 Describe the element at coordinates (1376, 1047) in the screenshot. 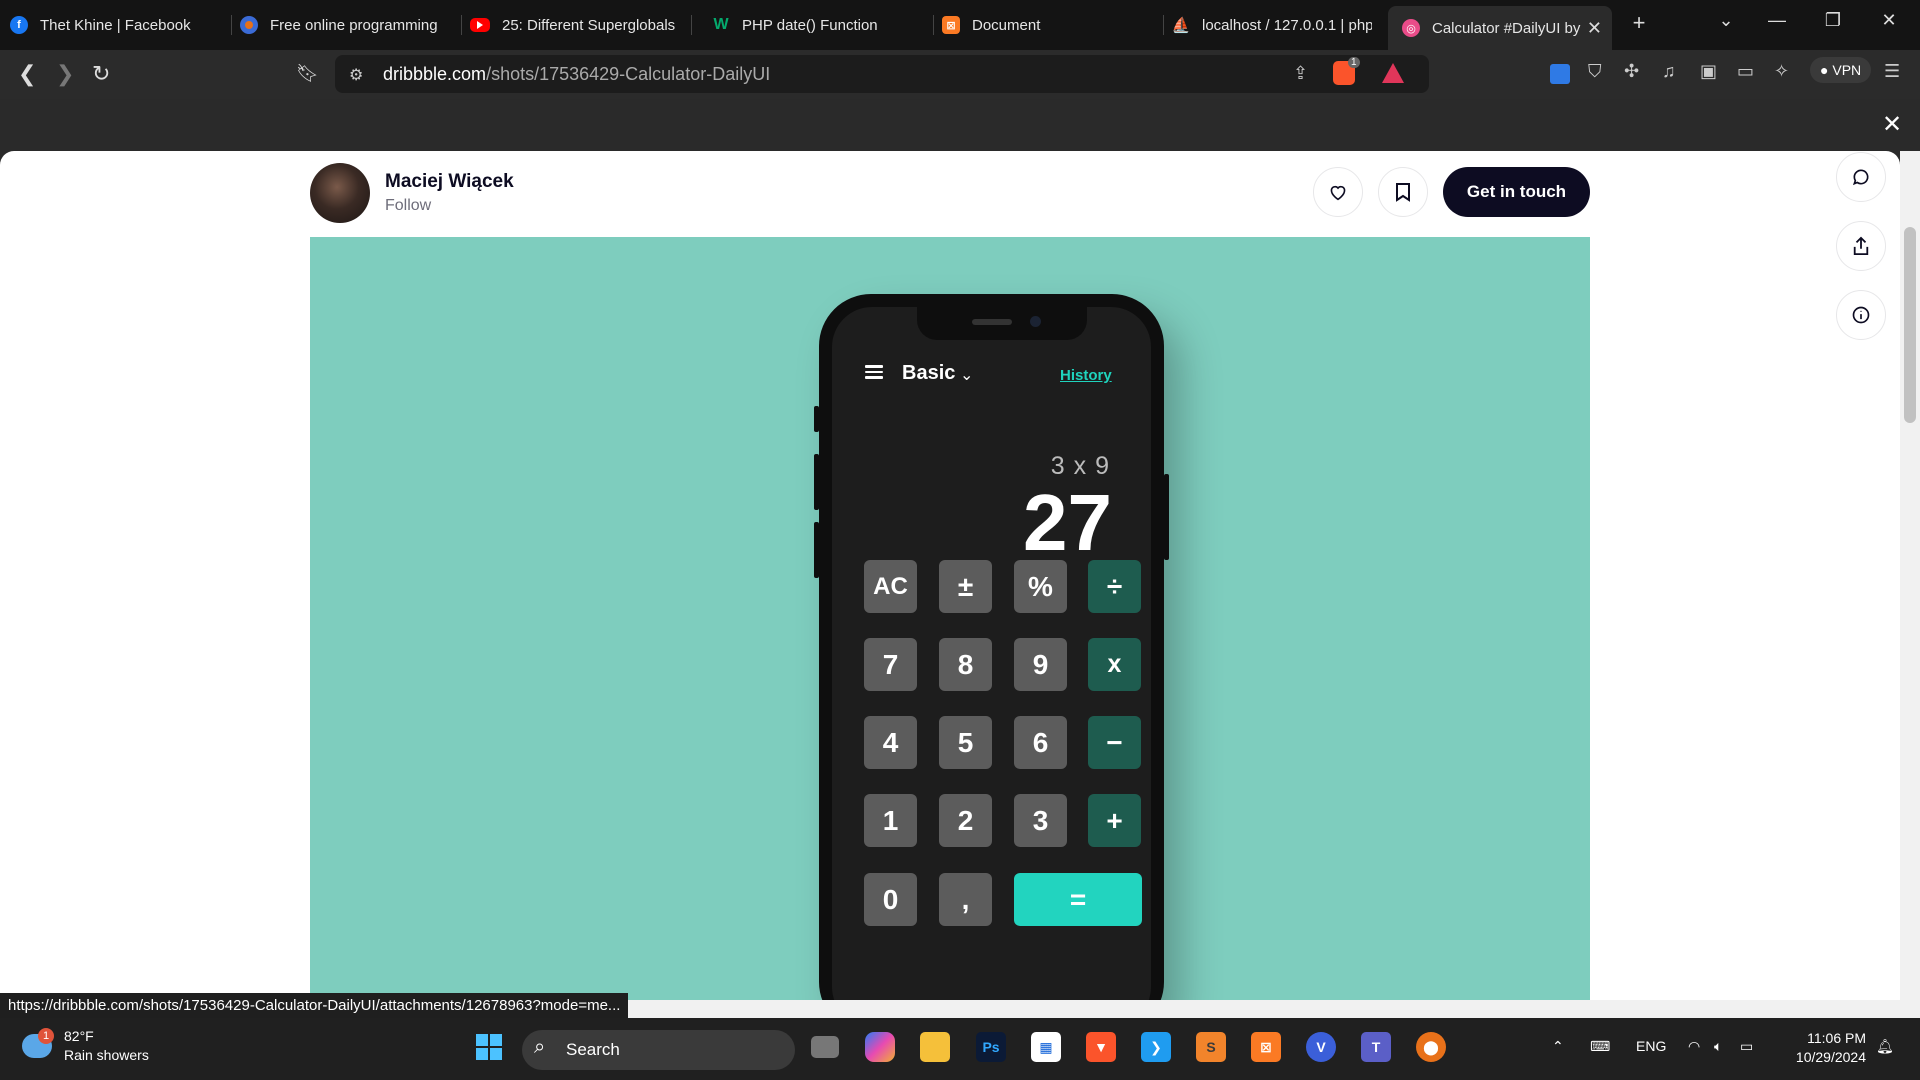

I see `teams-icon: T` at that location.